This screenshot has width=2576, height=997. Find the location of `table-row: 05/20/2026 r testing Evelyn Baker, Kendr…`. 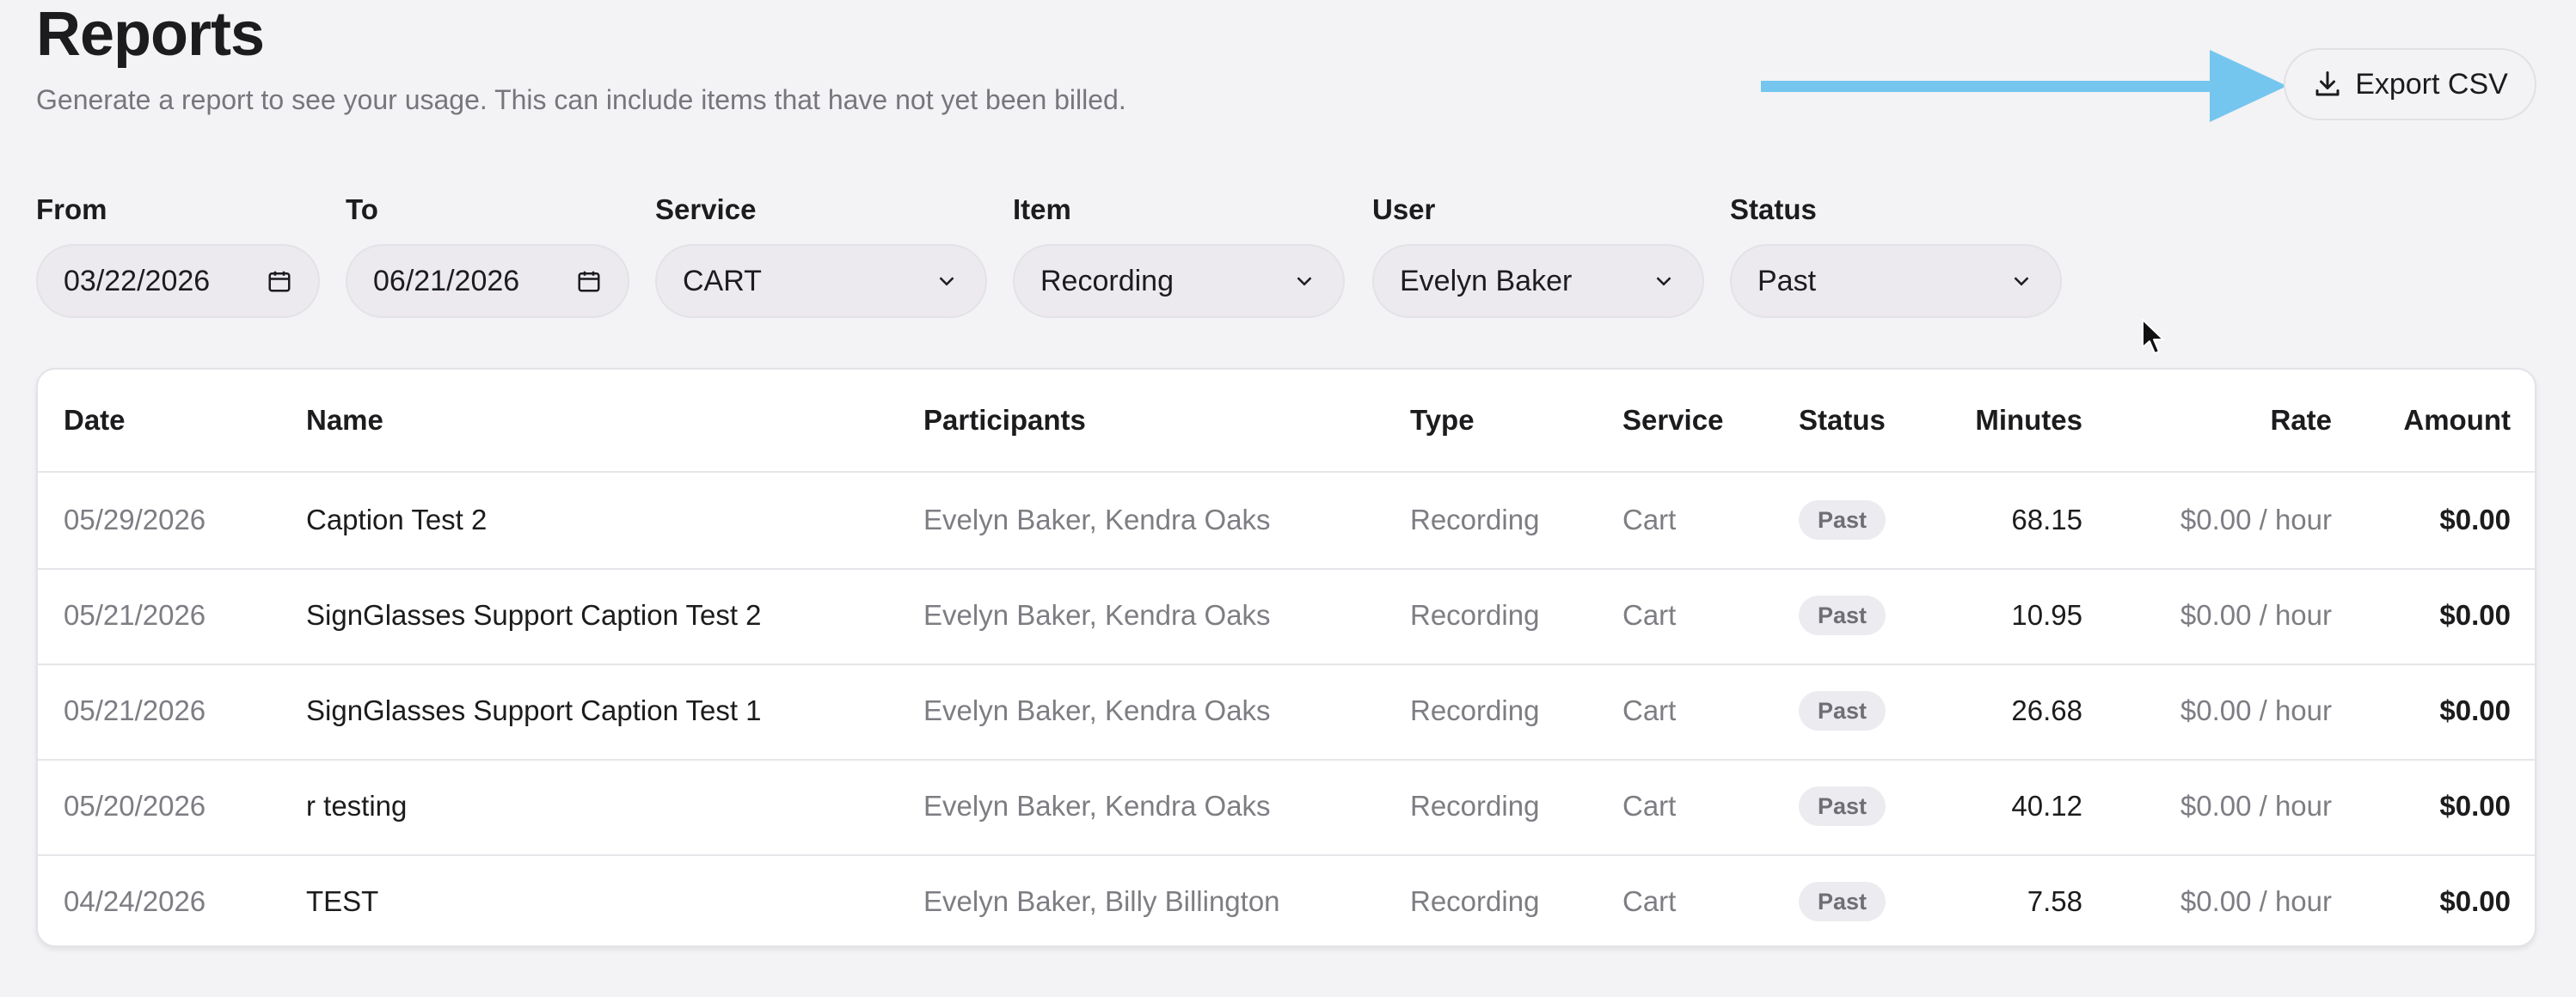

table-row: 05/20/2026 r testing Evelyn Baker, Kendr… is located at coordinates (1286, 807).